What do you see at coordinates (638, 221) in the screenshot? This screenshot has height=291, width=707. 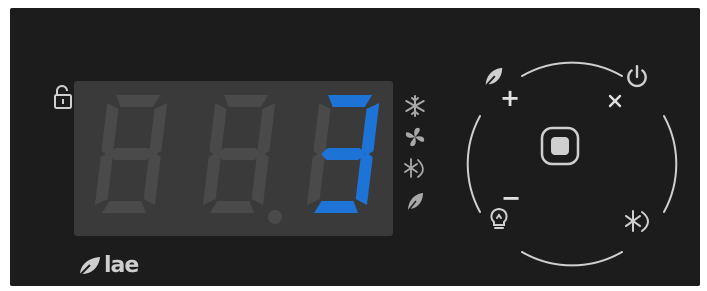 I see `defrost-button` at bounding box center [638, 221].